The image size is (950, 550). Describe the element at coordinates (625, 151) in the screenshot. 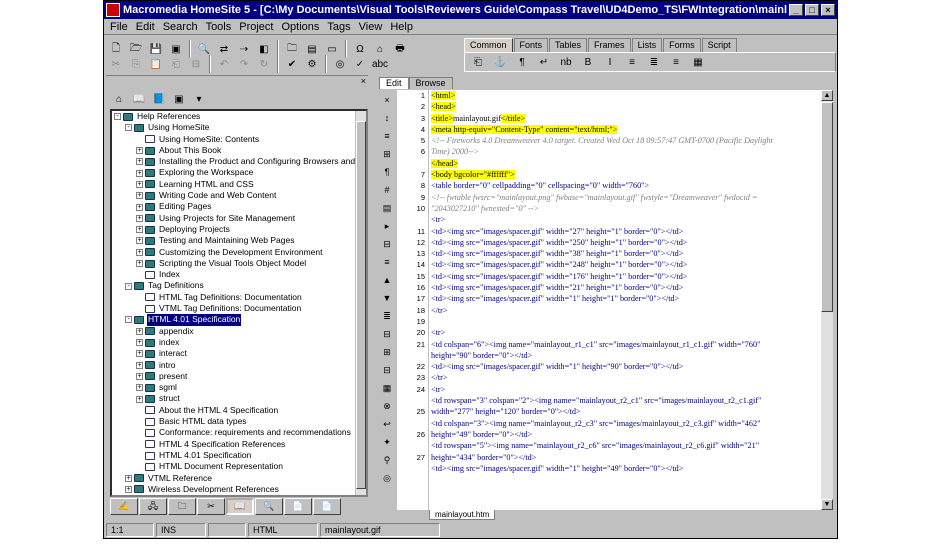

I see `code-line: Time) 2000-->` at that location.